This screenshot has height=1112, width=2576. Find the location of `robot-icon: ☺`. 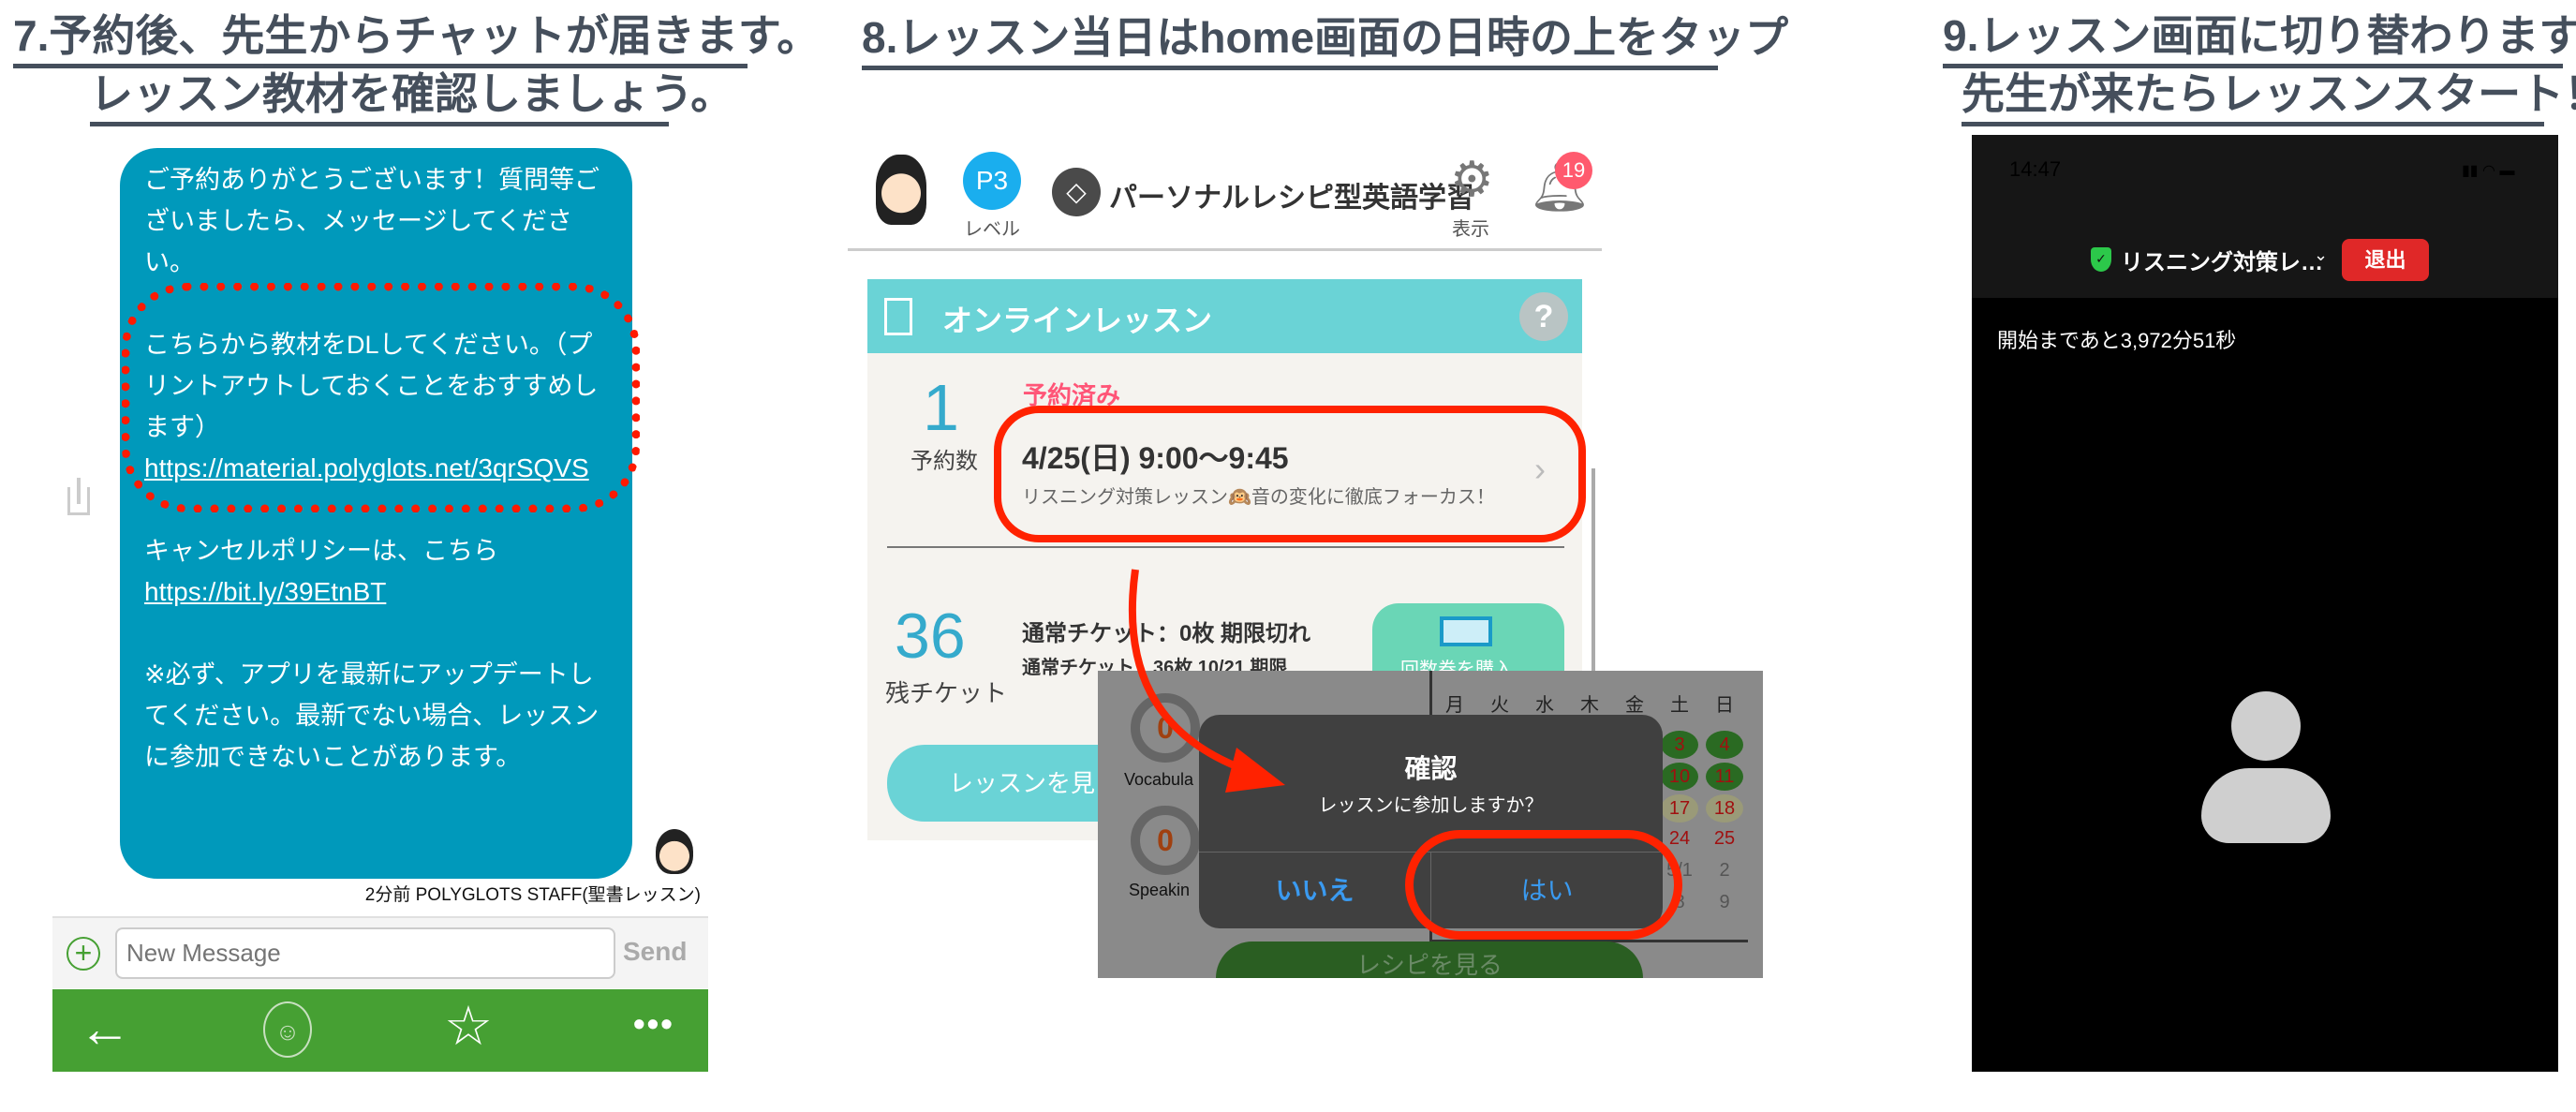

robot-icon: ☺ is located at coordinates (288, 1029).